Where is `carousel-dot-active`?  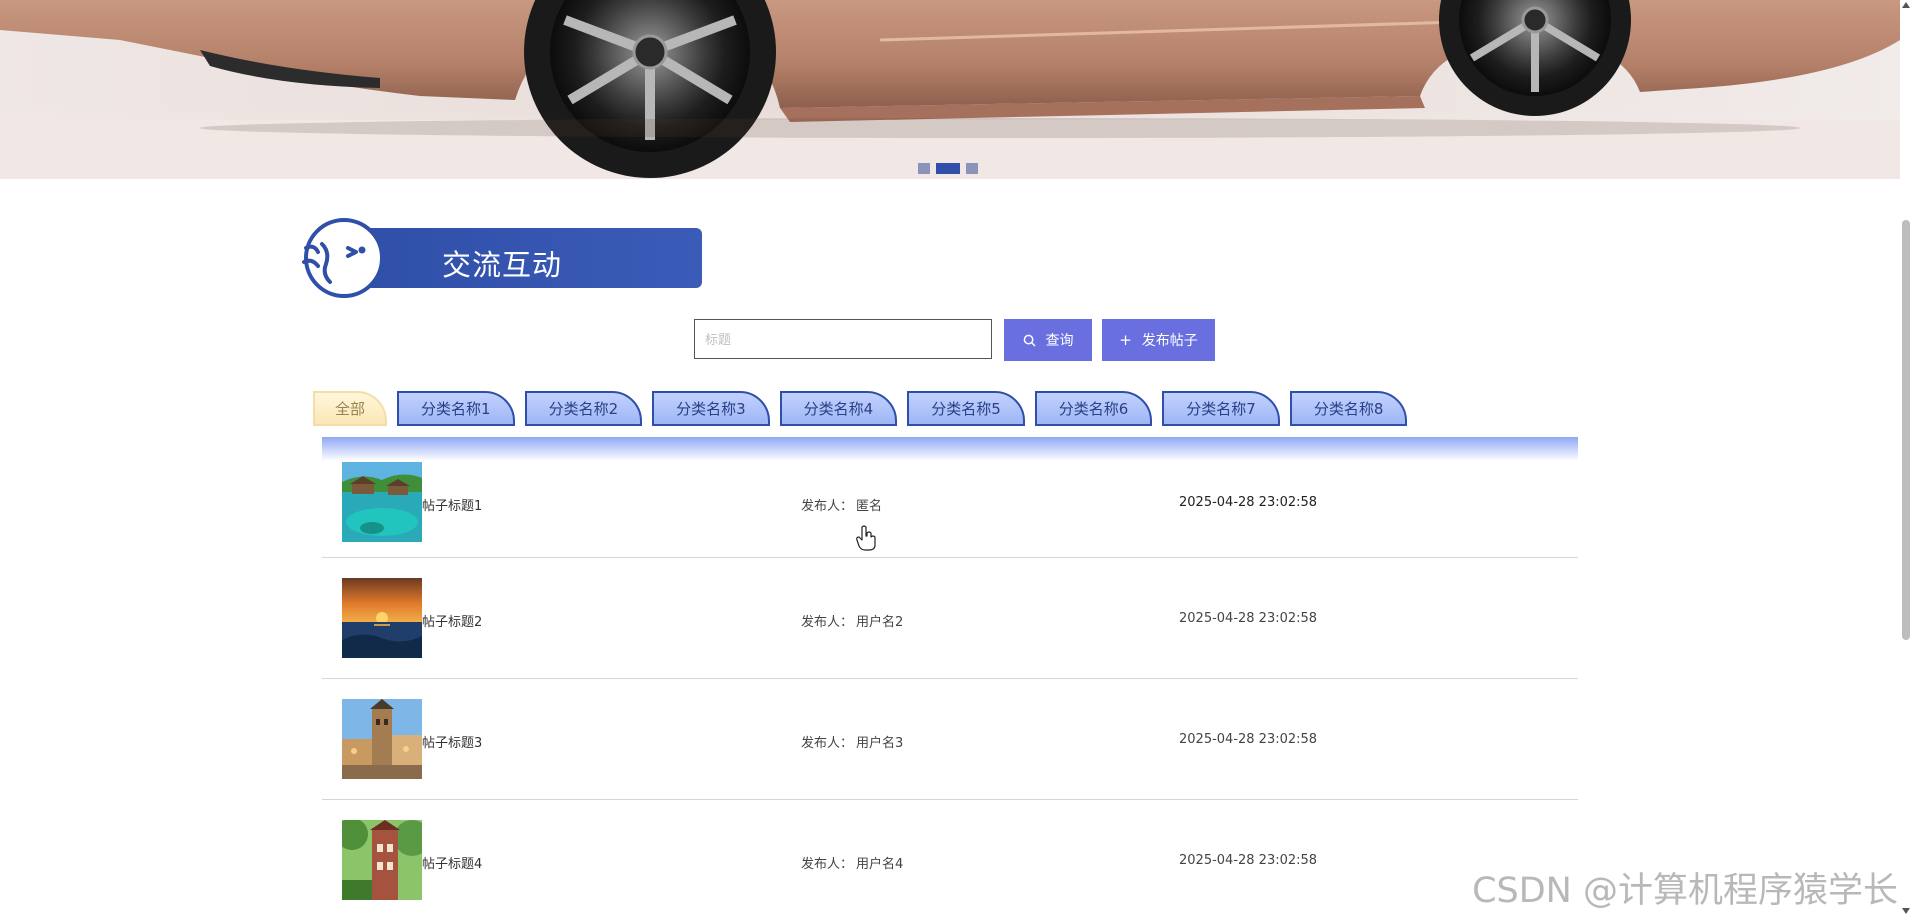
carousel-dot-active is located at coordinates (948, 168).